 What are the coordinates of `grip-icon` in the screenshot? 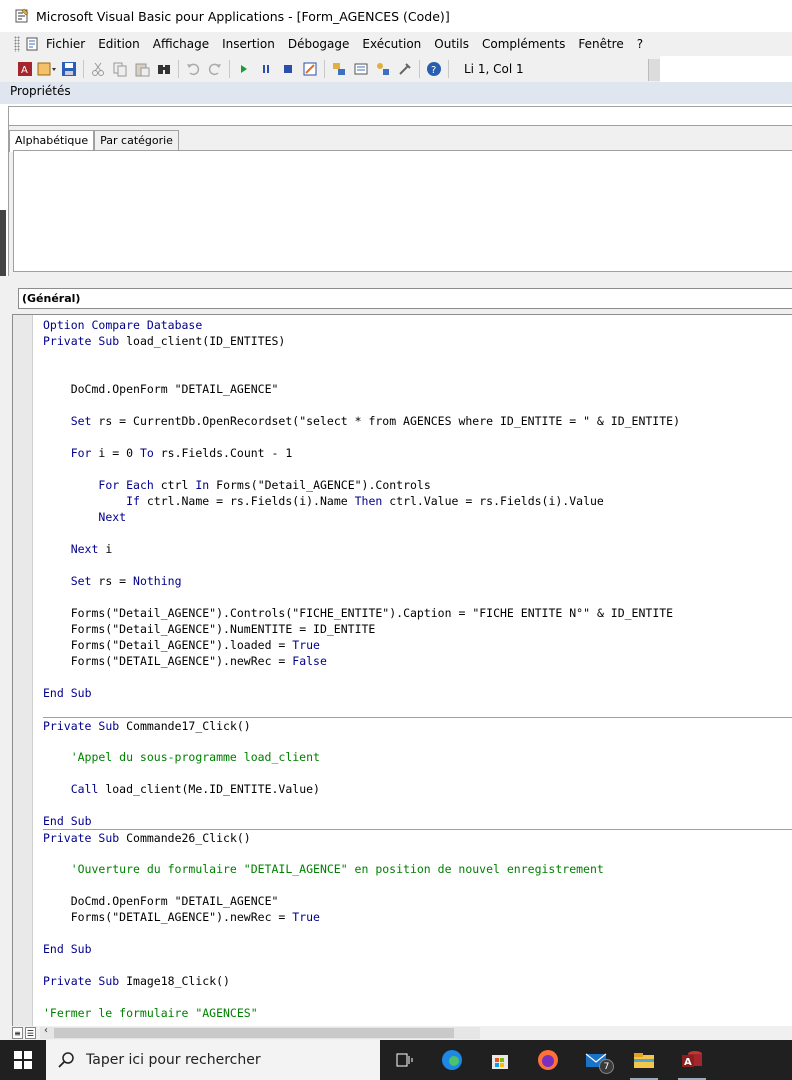 It's located at (17, 44).